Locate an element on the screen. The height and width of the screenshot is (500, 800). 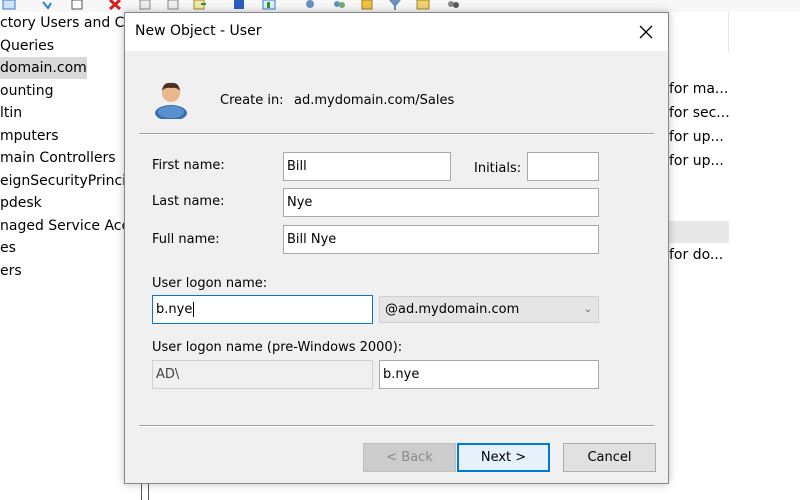
tree-item: ltin is located at coordinates (11, 113).